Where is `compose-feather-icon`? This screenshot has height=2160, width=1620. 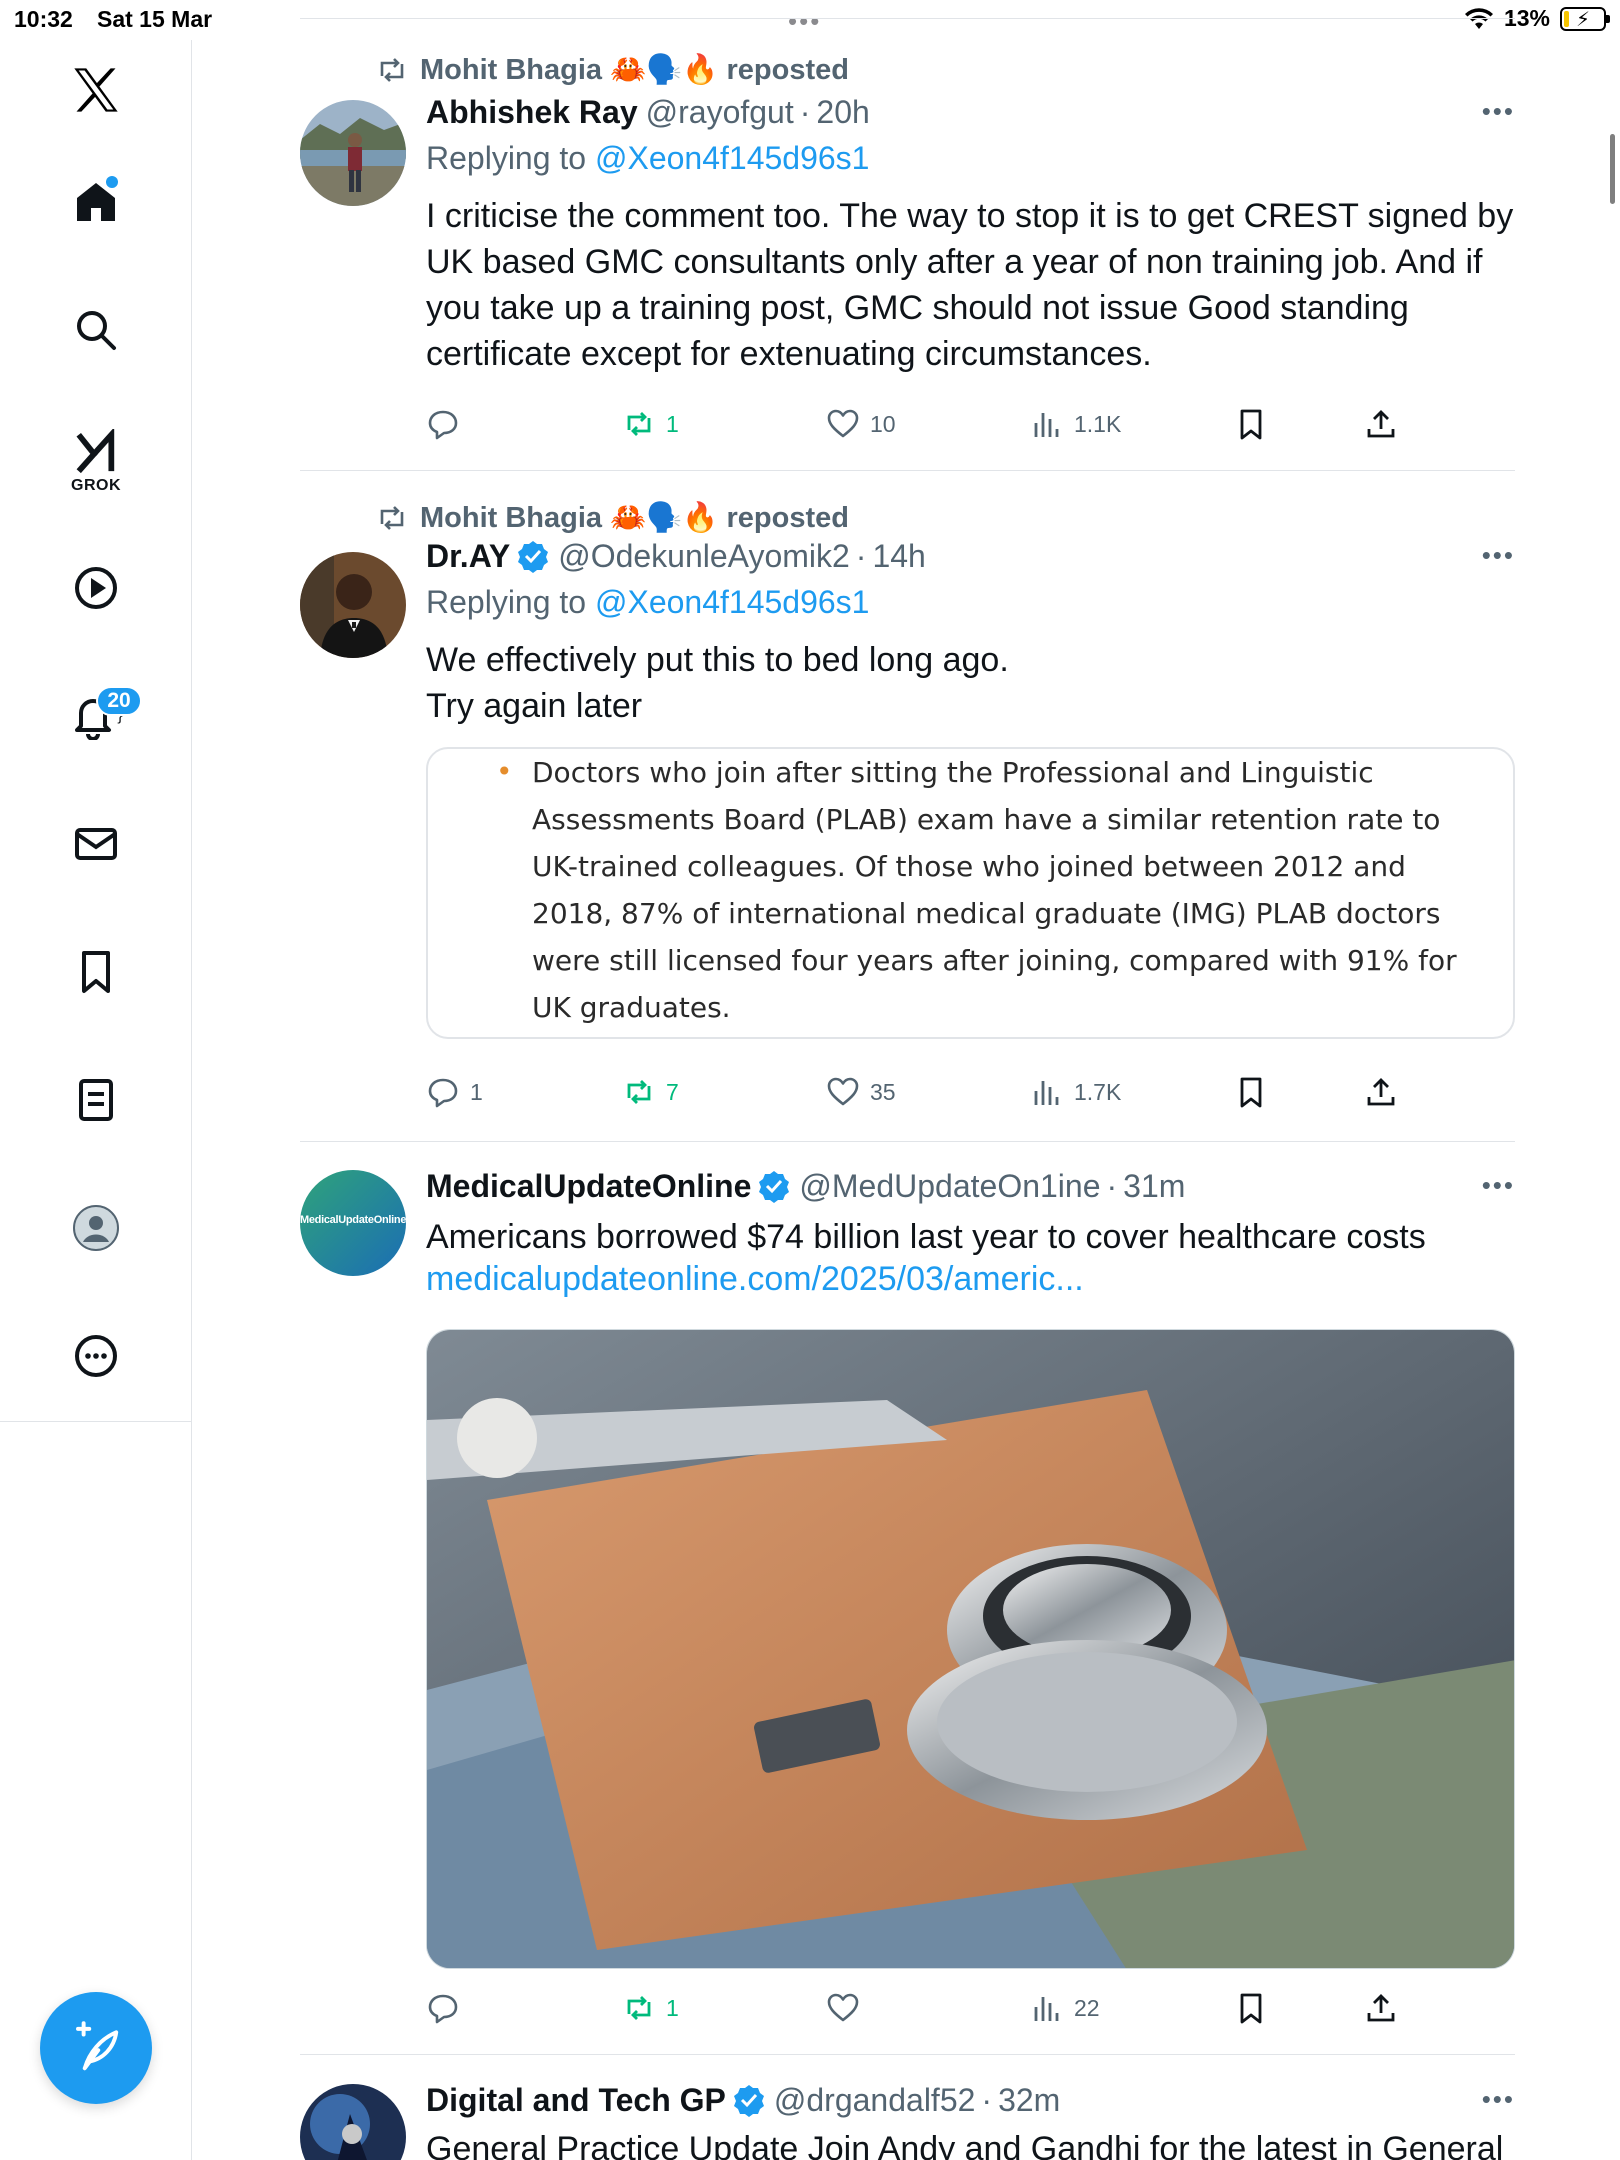 compose-feather-icon is located at coordinates (97, 2046).